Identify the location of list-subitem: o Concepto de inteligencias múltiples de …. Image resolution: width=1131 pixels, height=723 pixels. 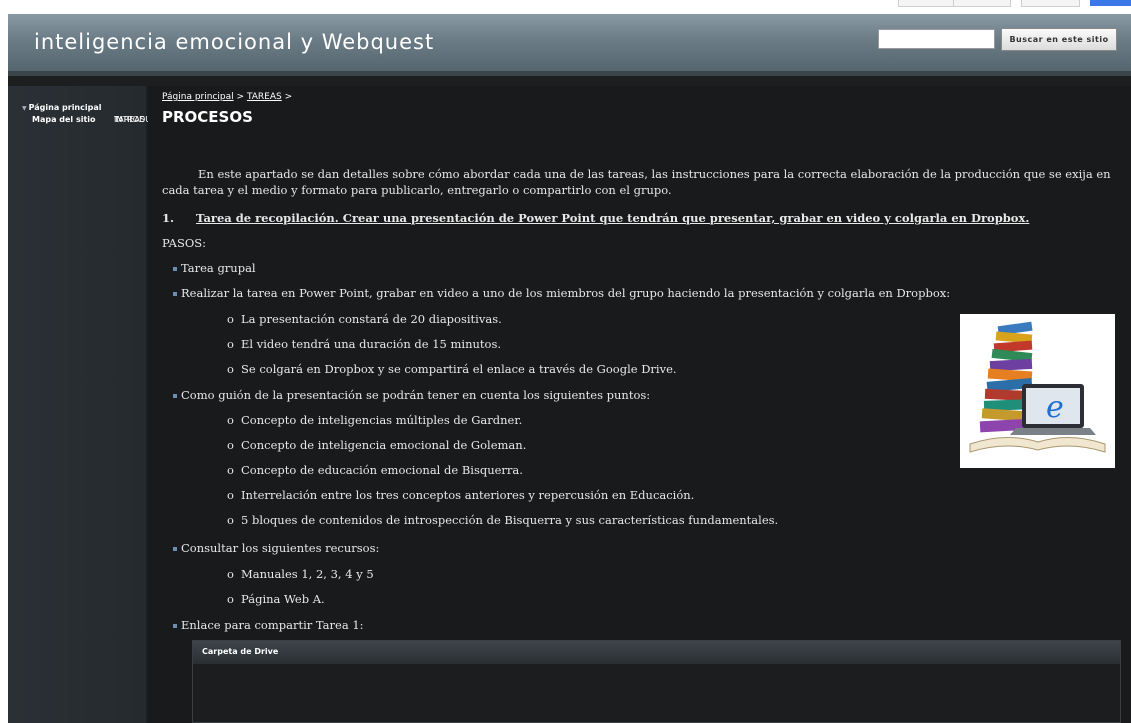
(374, 420).